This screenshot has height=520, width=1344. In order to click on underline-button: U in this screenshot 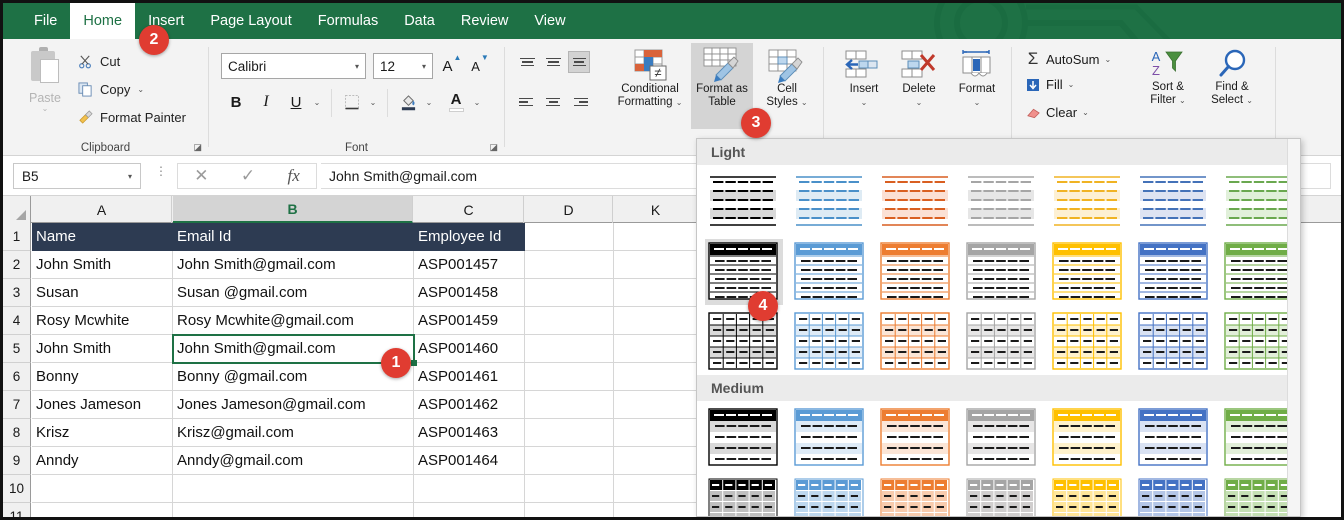, I will do `click(296, 102)`.